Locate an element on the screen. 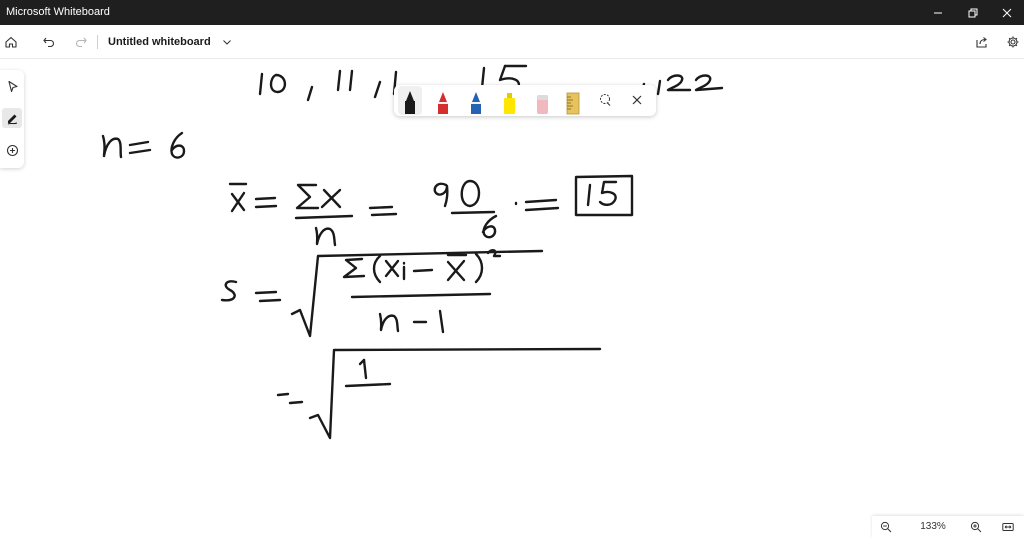  chevron-down-icon is located at coordinates (227, 42).